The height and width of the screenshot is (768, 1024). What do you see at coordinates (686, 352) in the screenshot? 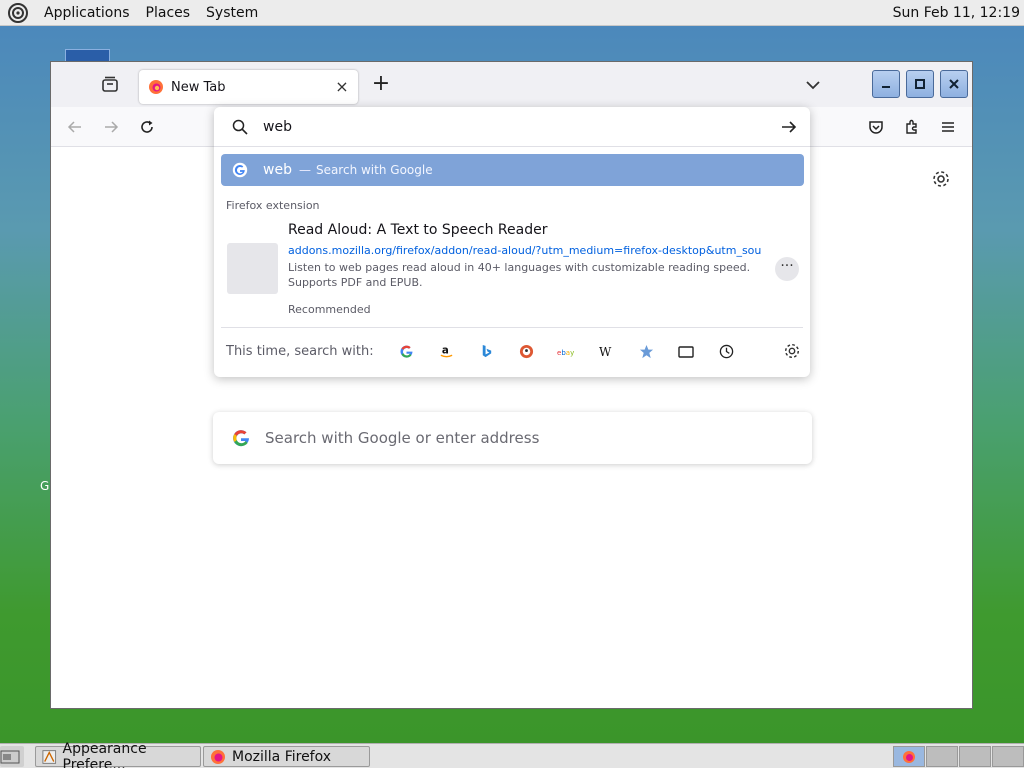
I see `engine-tabs-icon` at bounding box center [686, 352].